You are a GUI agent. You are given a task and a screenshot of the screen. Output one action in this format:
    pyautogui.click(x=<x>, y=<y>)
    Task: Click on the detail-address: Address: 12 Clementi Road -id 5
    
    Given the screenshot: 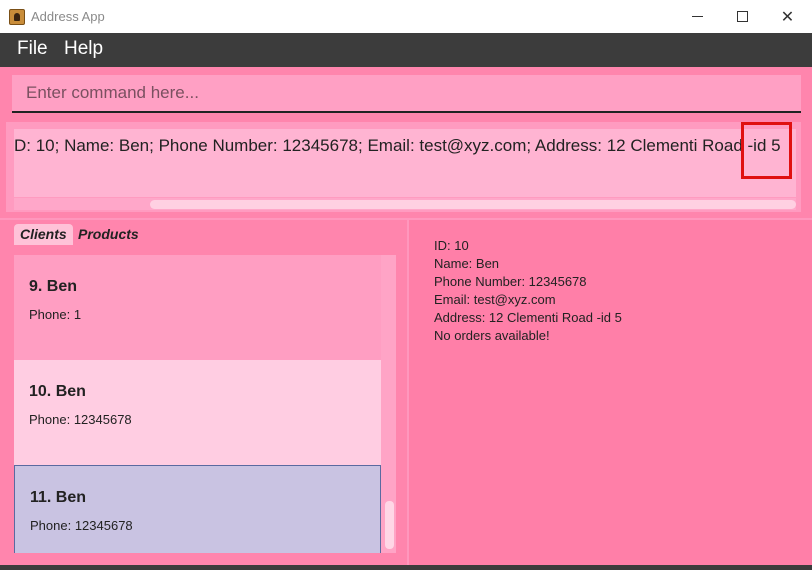 What is the action you would take?
    pyautogui.click(x=528, y=317)
    